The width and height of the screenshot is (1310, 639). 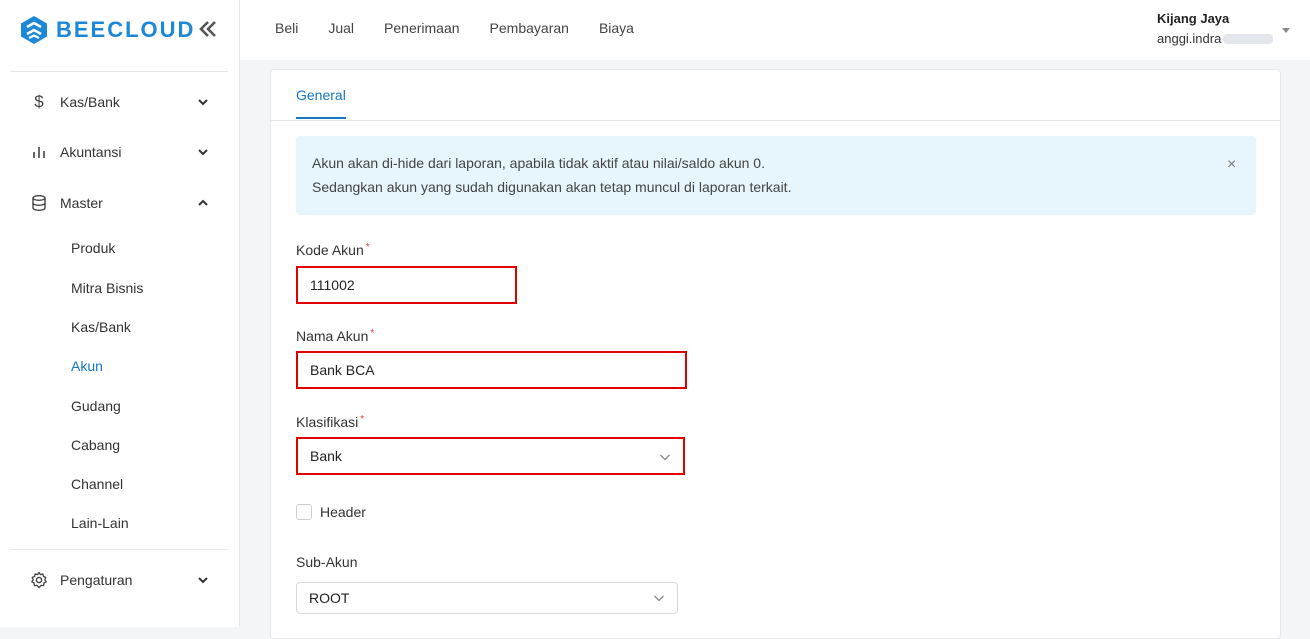 I want to click on header-checkbox-row: Header, so click(x=331, y=512).